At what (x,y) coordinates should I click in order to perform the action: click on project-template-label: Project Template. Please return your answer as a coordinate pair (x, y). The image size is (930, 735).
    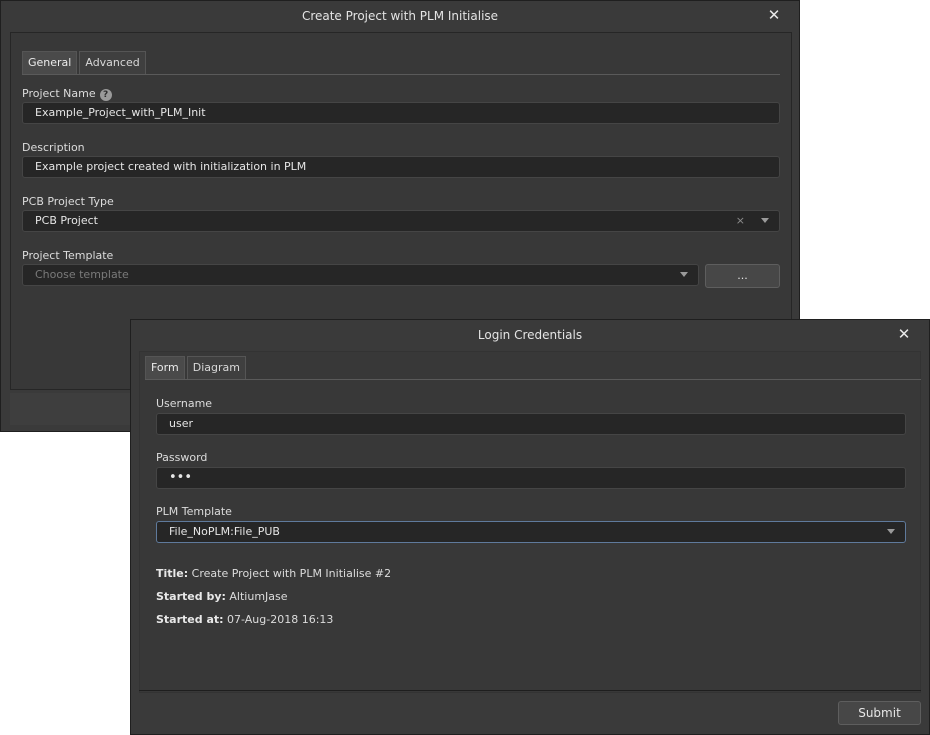
    Looking at the image, I should click on (68, 255).